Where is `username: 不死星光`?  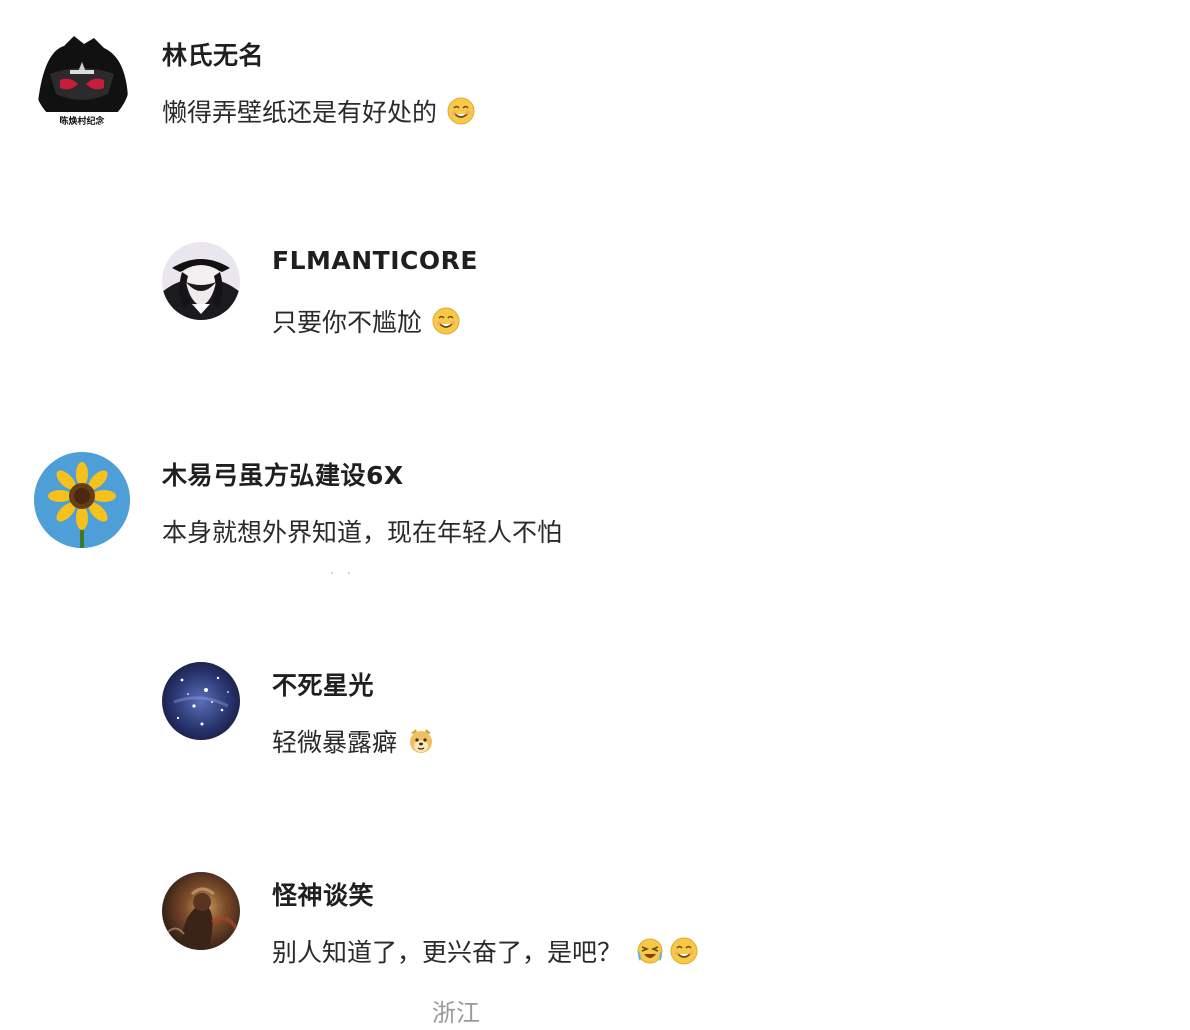 username: 不死星光 is located at coordinates (323, 684).